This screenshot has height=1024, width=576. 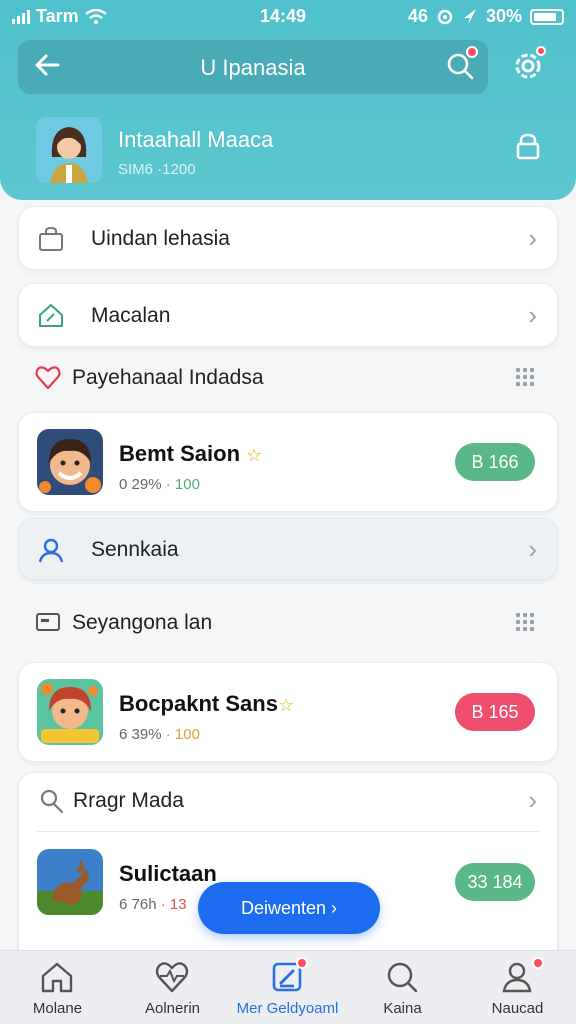 I want to click on user-icon, so click(x=51, y=550).